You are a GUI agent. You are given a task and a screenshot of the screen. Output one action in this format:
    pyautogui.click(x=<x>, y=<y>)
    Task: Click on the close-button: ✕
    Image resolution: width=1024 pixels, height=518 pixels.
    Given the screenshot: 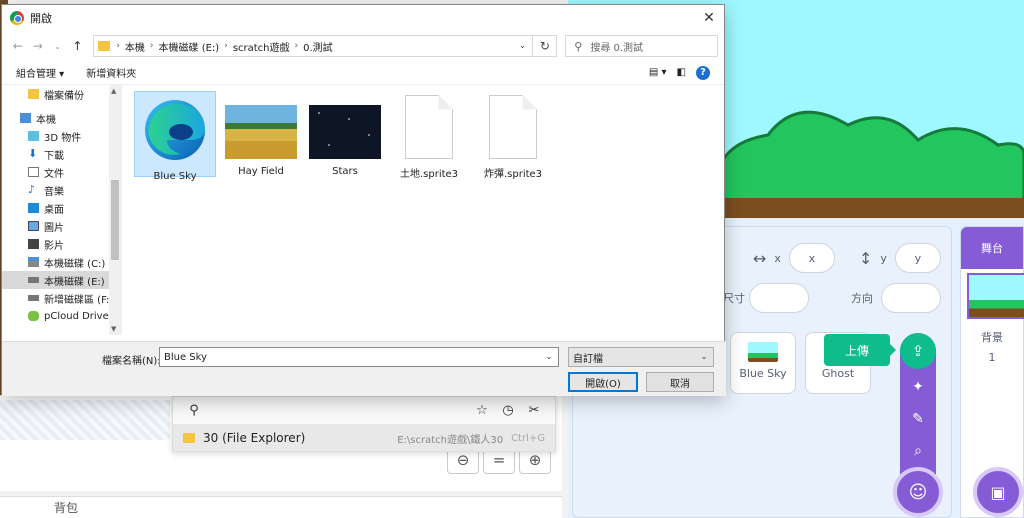 What is the action you would take?
    pyautogui.click(x=709, y=18)
    